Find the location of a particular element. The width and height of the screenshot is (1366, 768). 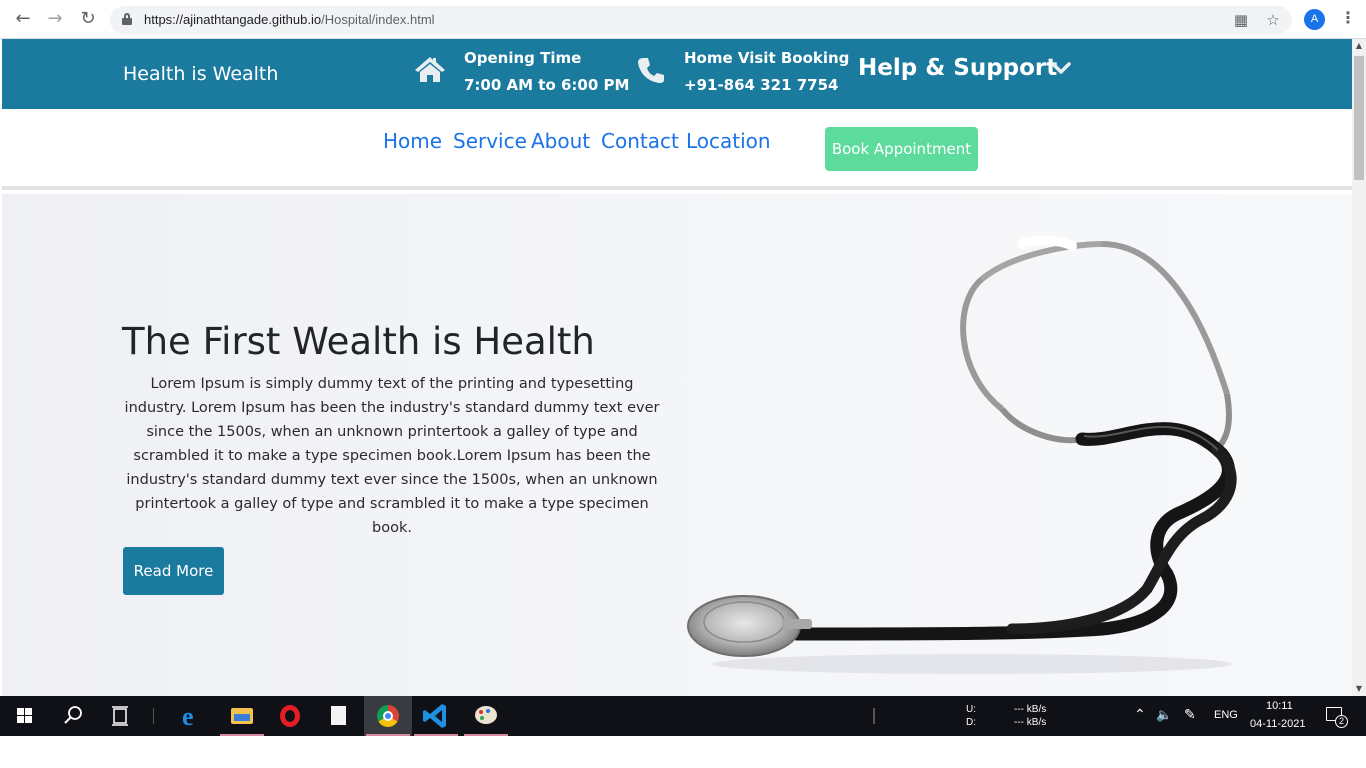

profile-avatar: A is located at coordinates (1314, 19).